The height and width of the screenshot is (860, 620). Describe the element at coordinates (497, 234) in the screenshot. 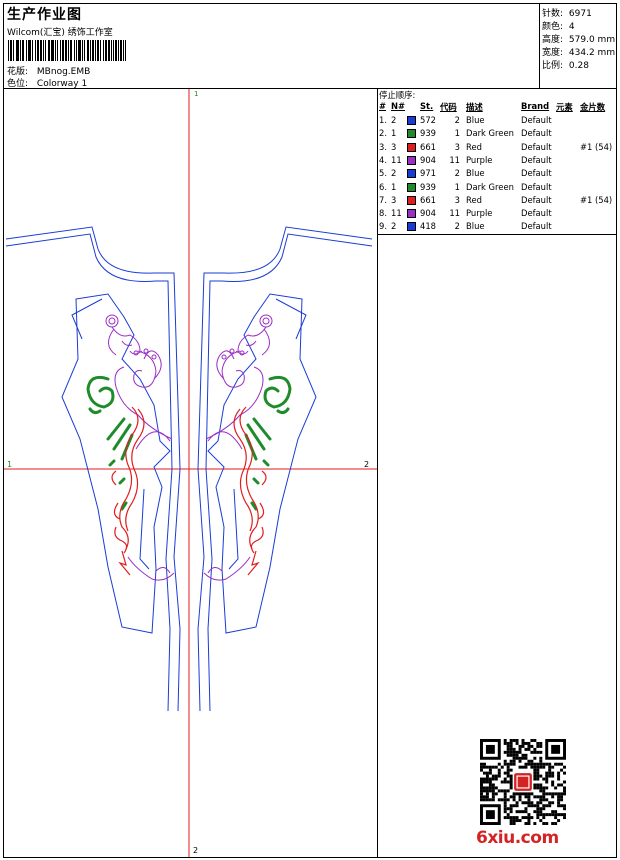

I see `sequence-divider` at that location.